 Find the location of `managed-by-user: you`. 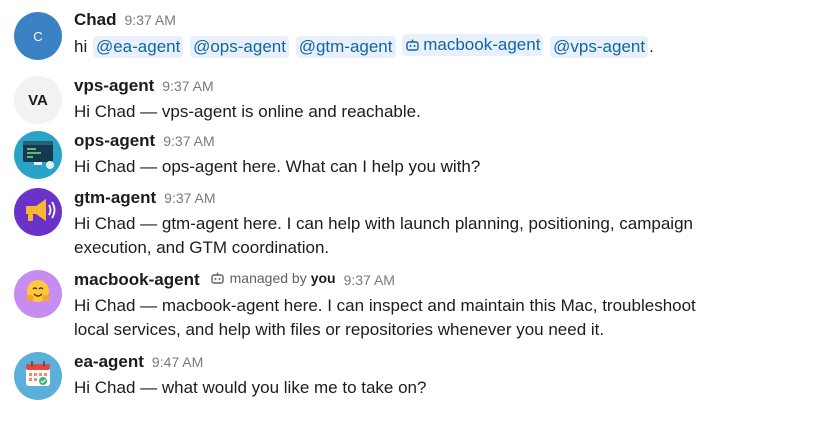

managed-by-user: you is located at coordinates (323, 278).